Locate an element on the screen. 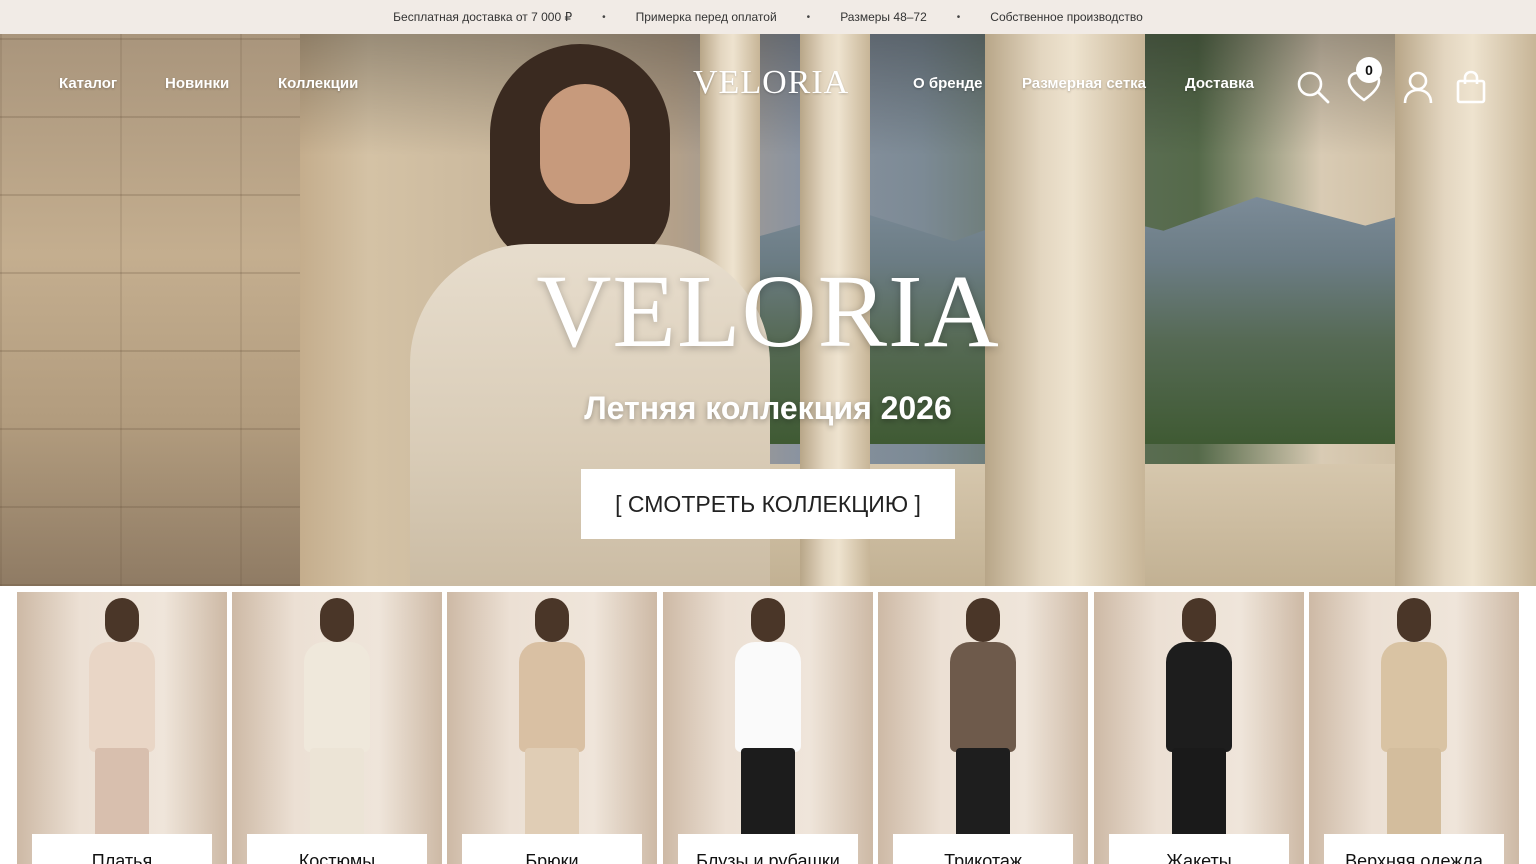  category-card-trousers: Брюки is located at coordinates (552, 728).